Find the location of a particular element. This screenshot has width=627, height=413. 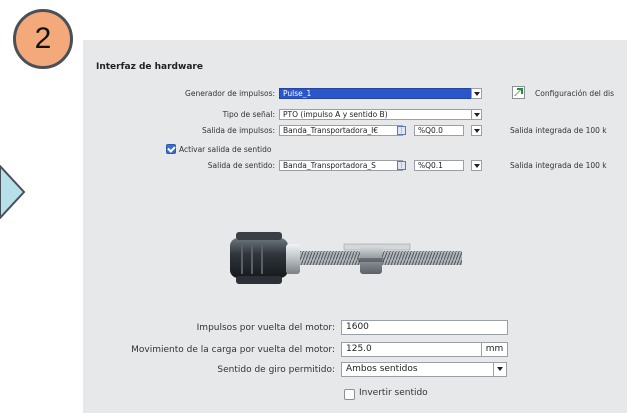

step-number-badge: 2 is located at coordinates (43, 39).